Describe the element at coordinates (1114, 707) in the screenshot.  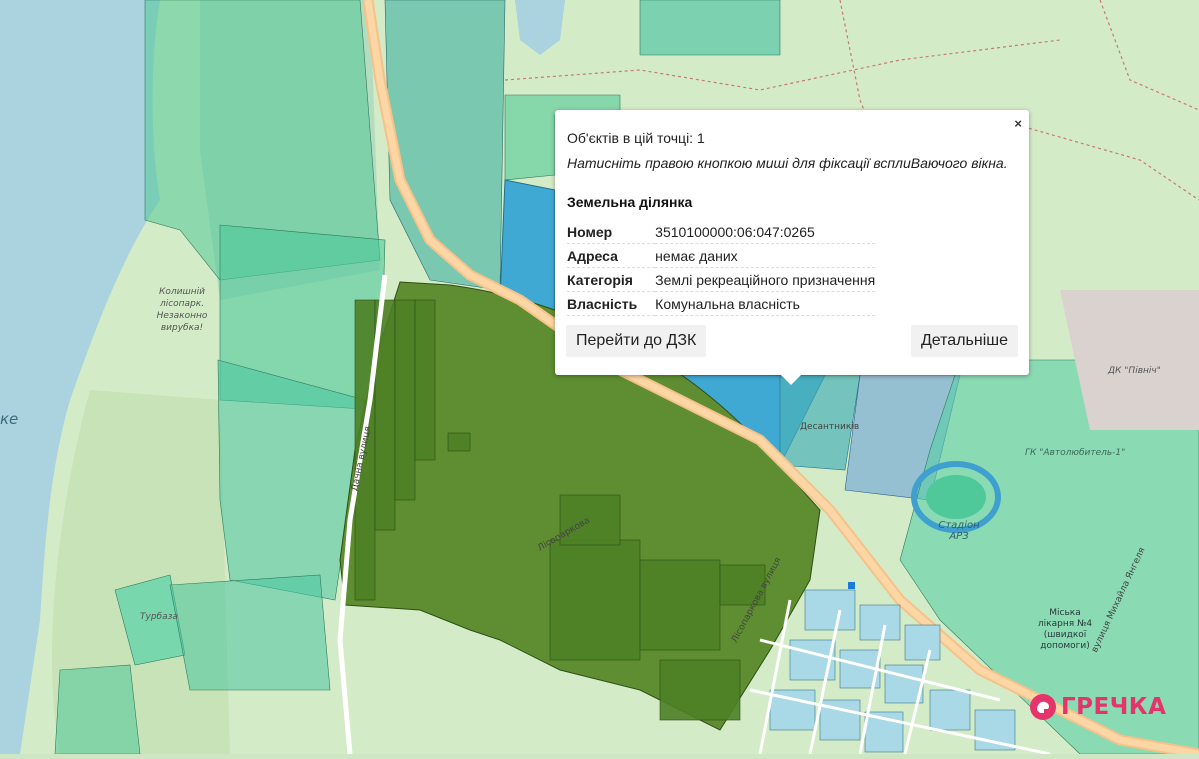
I see `brand-name: ГРЕЧКА` at that location.